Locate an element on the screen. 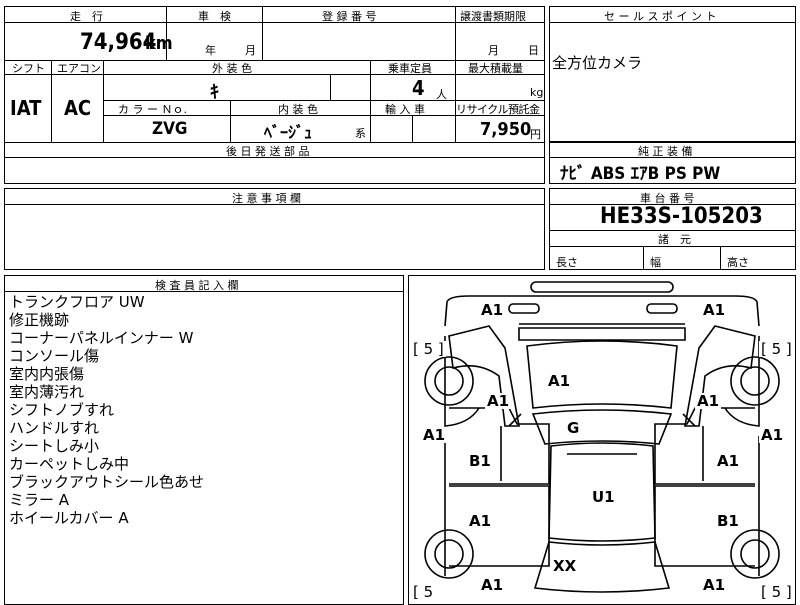 Image resolution: width=800 pixels, height=605 pixels. note-item: シフトノブすれ is located at coordinates (62, 410).